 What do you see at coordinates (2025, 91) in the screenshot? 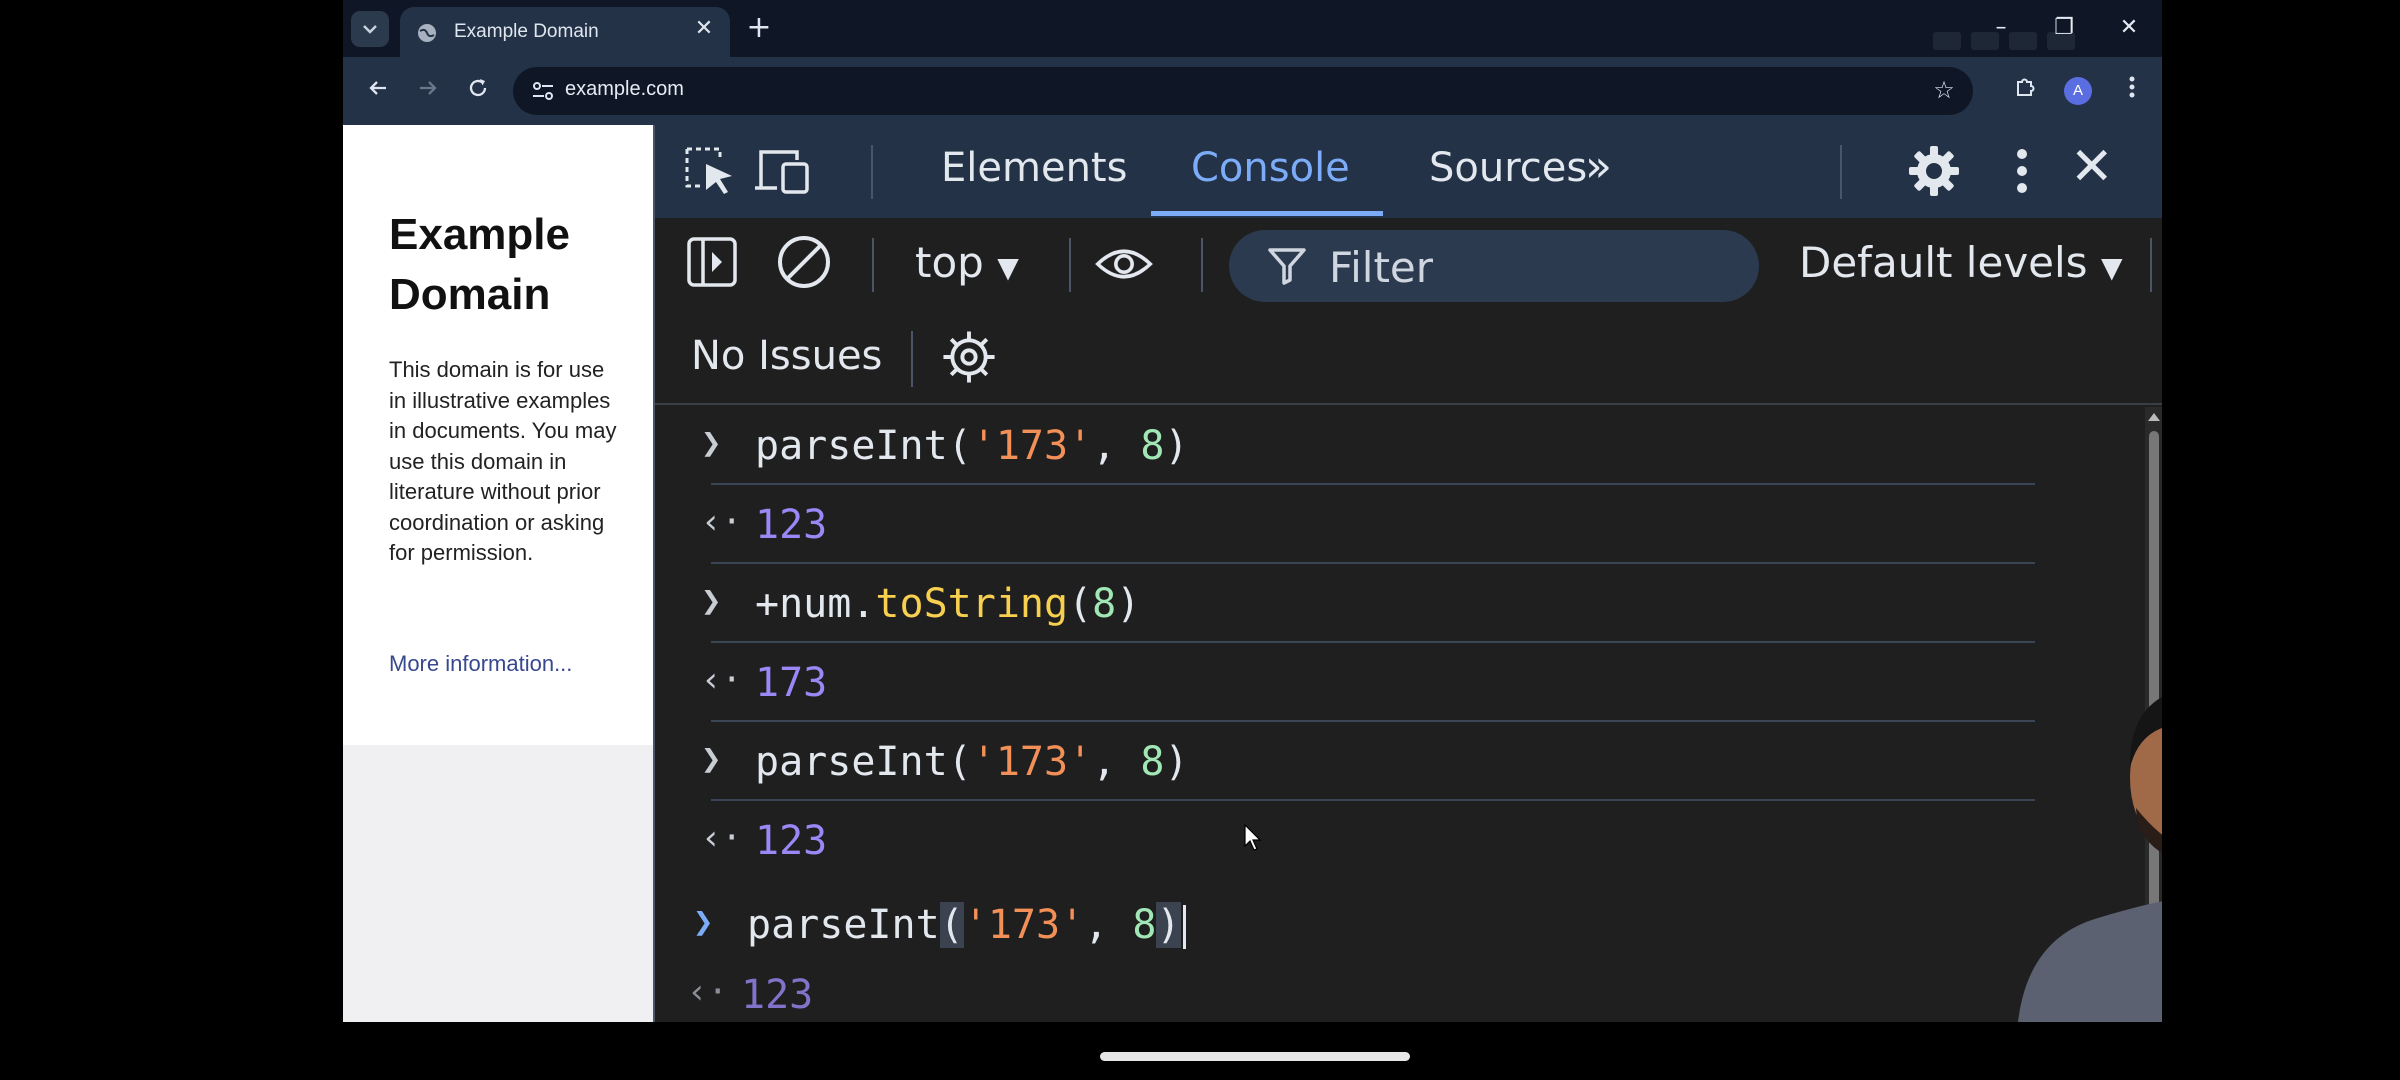
I see `extensions-button` at bounding box center [2025, 91].